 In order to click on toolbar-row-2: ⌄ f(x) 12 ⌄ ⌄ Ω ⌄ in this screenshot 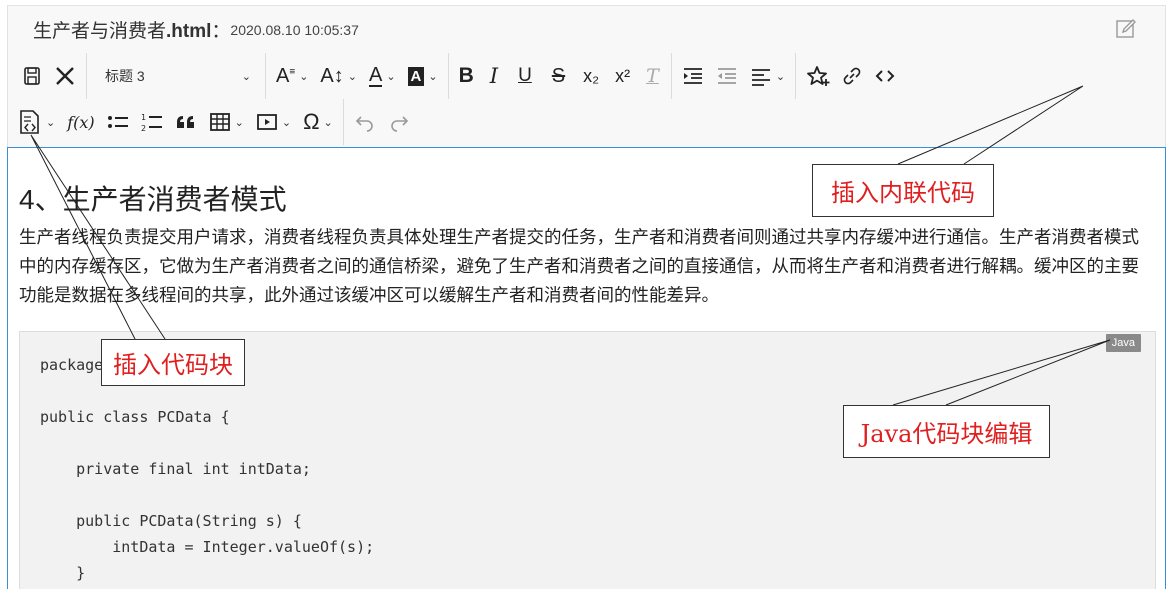, I will do `click(212, 122)`.